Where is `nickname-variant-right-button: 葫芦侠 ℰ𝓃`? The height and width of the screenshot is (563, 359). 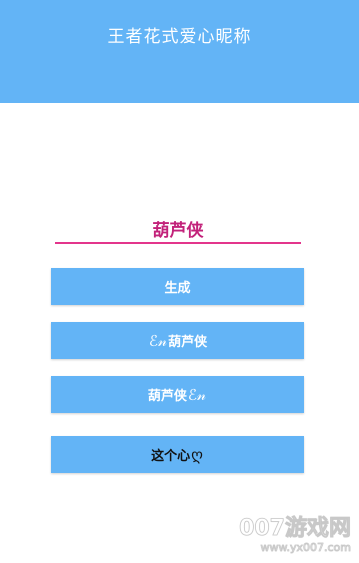
nickname-variant-right-button: 葫芦侠 ℰ𝓃 is located at coordinates (177, 394).